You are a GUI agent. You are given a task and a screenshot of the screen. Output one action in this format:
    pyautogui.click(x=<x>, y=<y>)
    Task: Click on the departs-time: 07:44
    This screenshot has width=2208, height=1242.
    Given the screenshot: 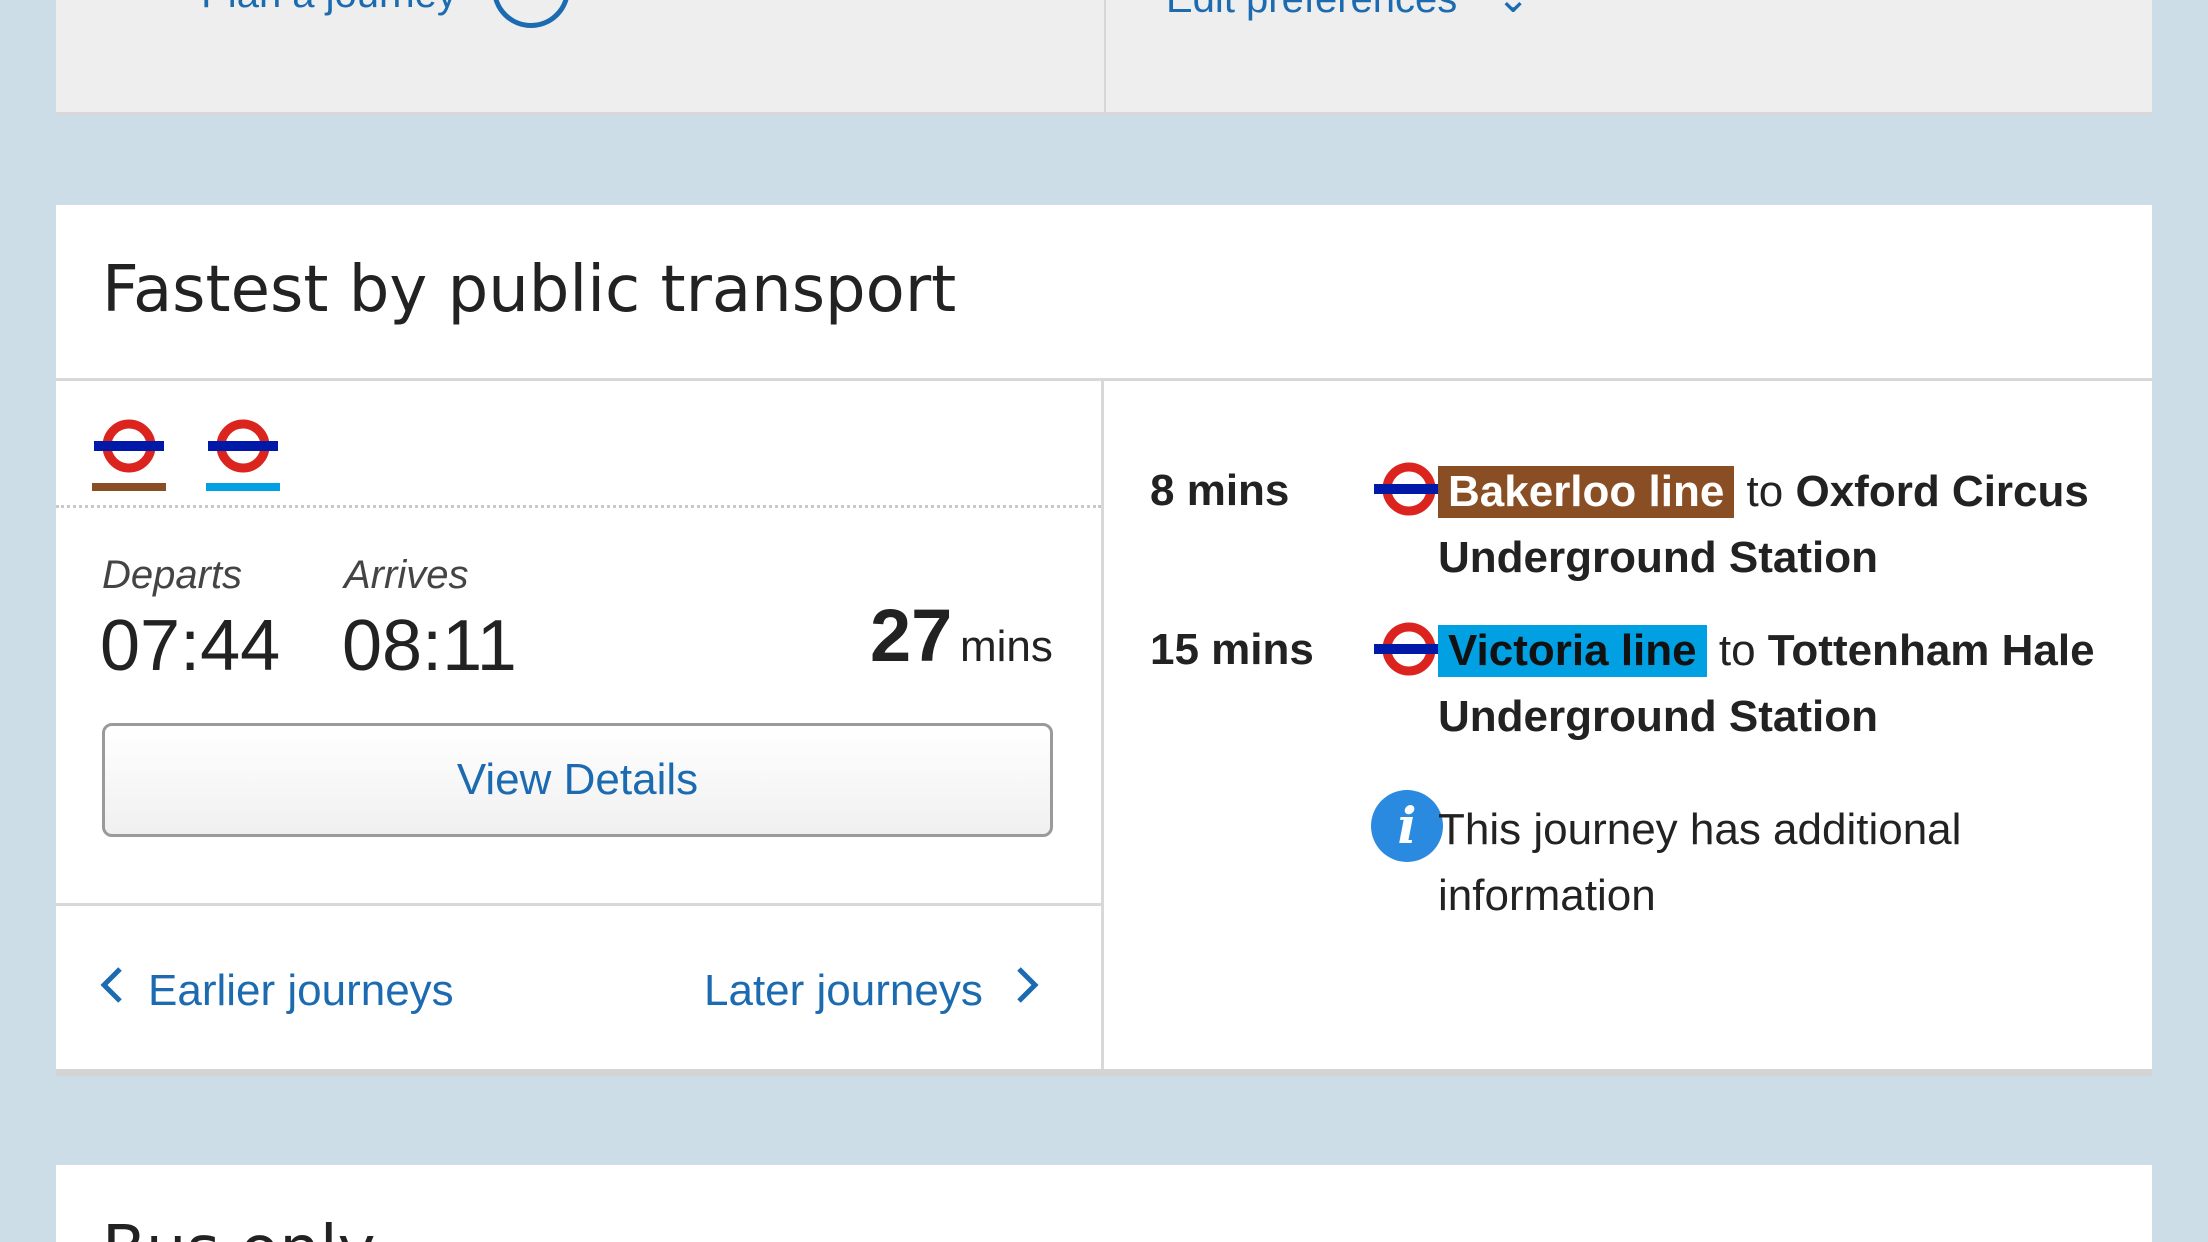 What is the action you would take?
    pyautogui.click(x=190, y=646)
    